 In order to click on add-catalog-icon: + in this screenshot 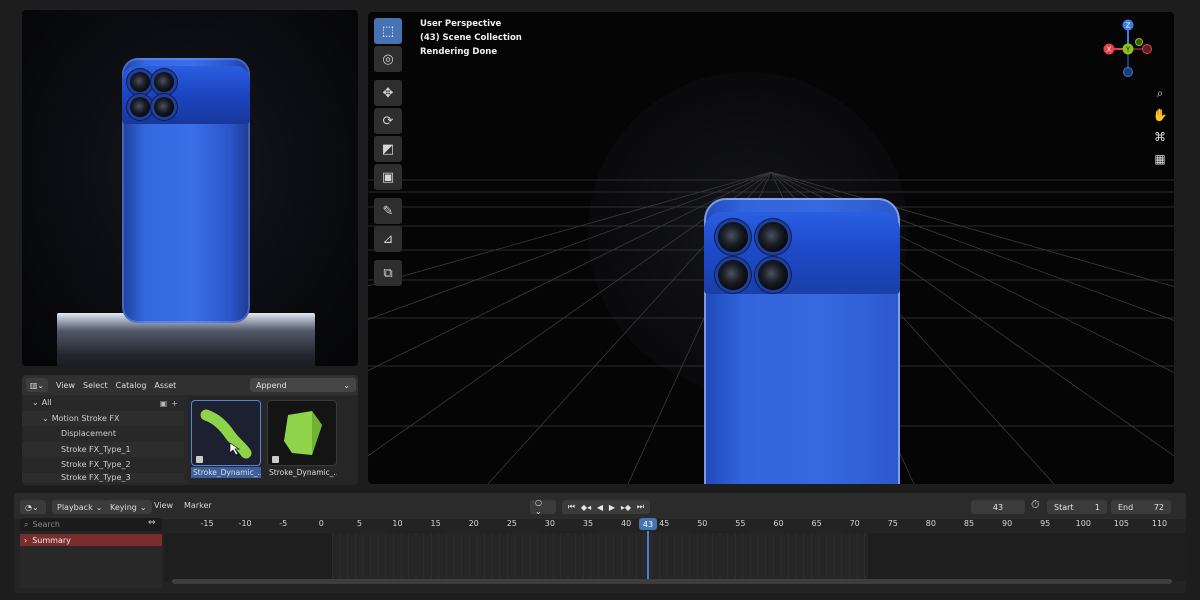, I will do `click(174, 403)`.